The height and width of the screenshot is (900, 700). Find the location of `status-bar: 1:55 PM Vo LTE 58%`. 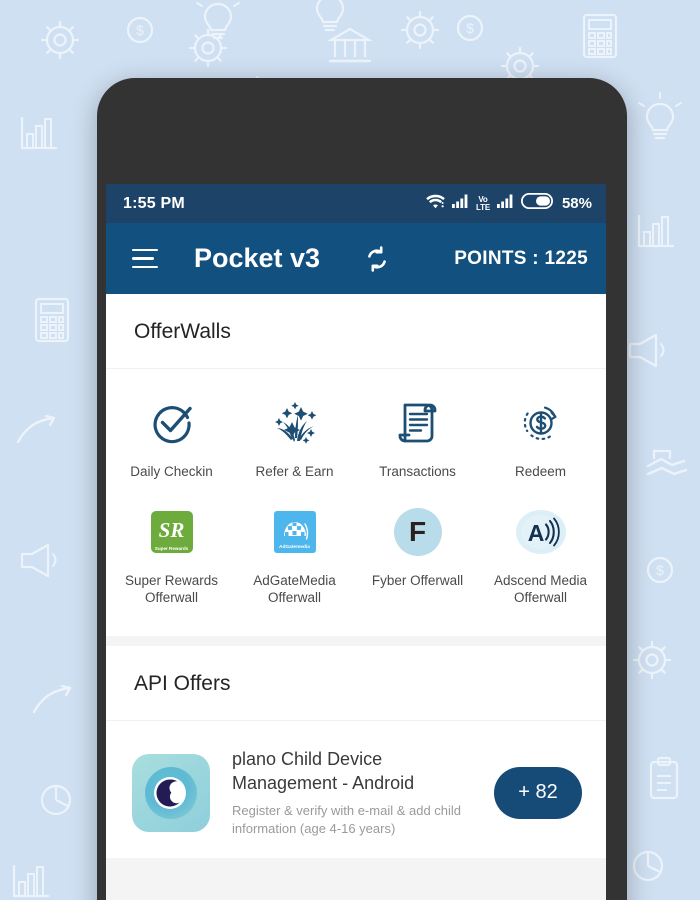

status-bar: 1:55 PM Vo LTE 58% is located at coordinates (356, 203).